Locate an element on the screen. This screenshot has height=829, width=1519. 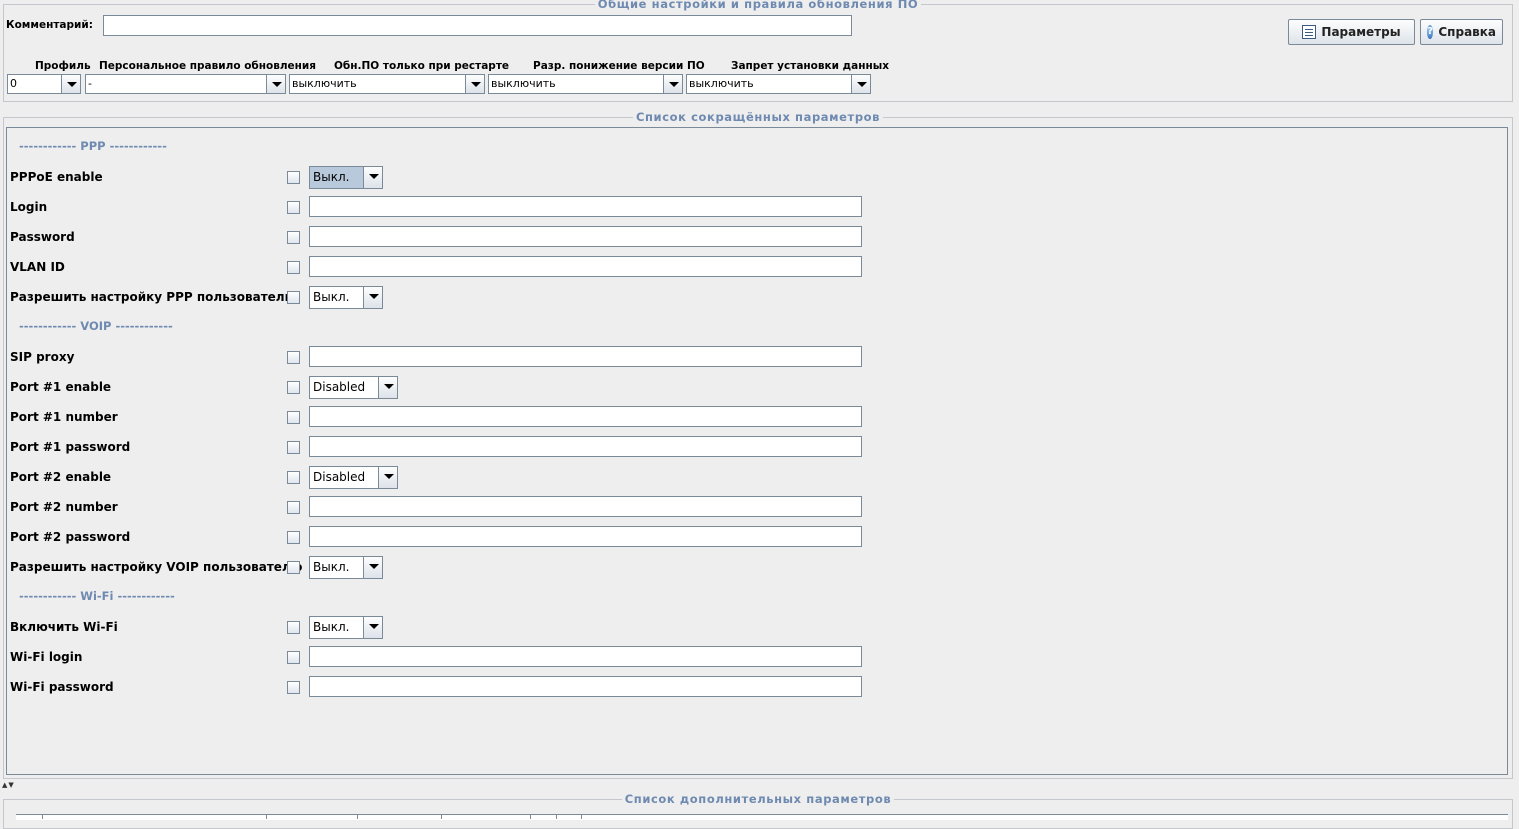
comment-input is located at coordinates (477, 25).